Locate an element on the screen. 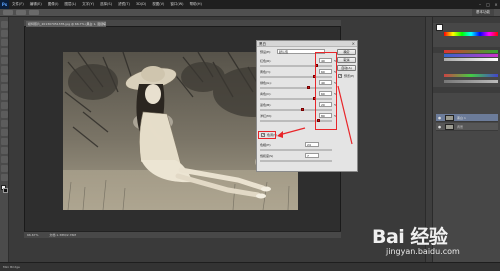 The height and width of the screenshot is (271, 500). window-controls: – □ × is located at coordinates (488, 4).